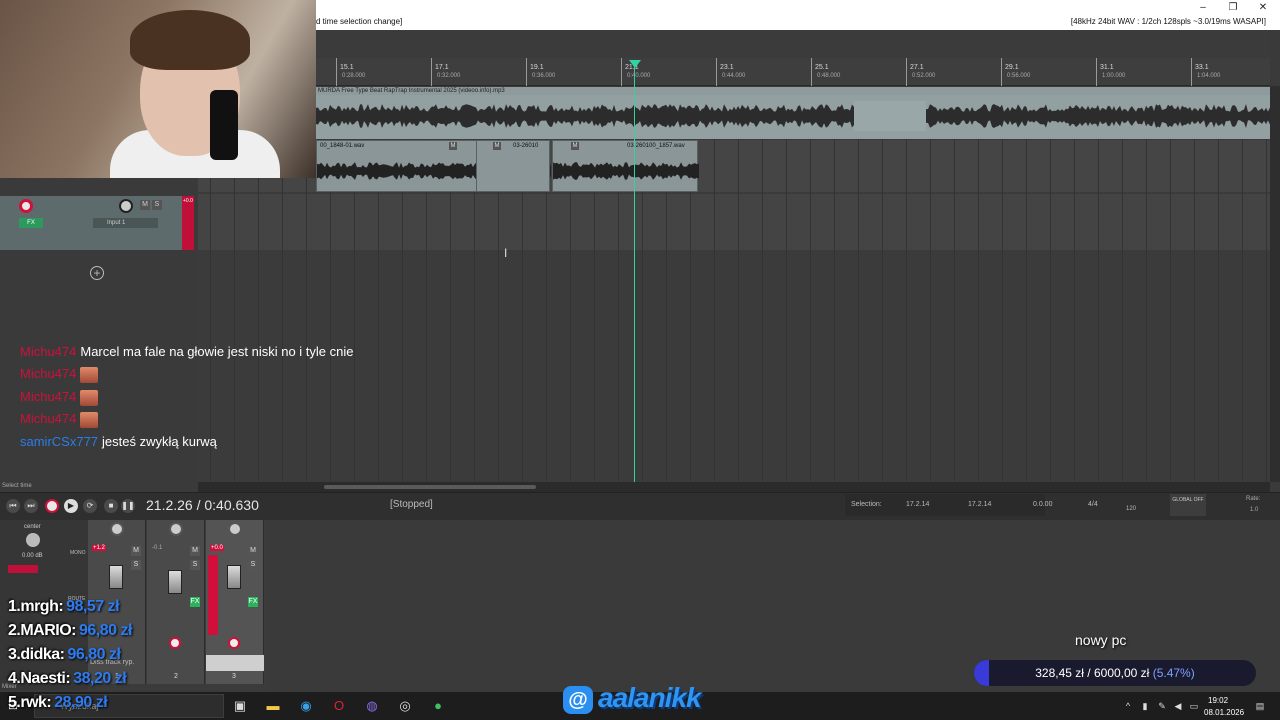 This screenshot has width=1280, height=720. What do you see at coordinates (126, 206) in the screenshot?
I see `volume-knob` at bounding box center [126, 206].